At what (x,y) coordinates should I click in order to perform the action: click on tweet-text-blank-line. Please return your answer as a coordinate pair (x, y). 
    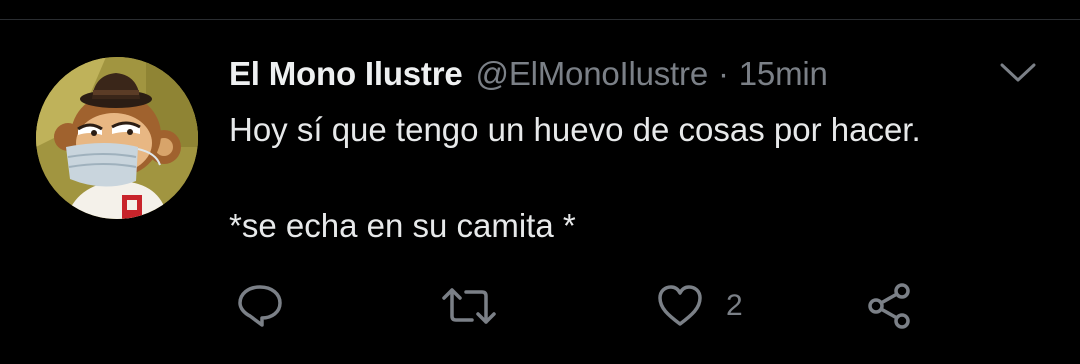
    Looking at the image, I should click on (575, 178).